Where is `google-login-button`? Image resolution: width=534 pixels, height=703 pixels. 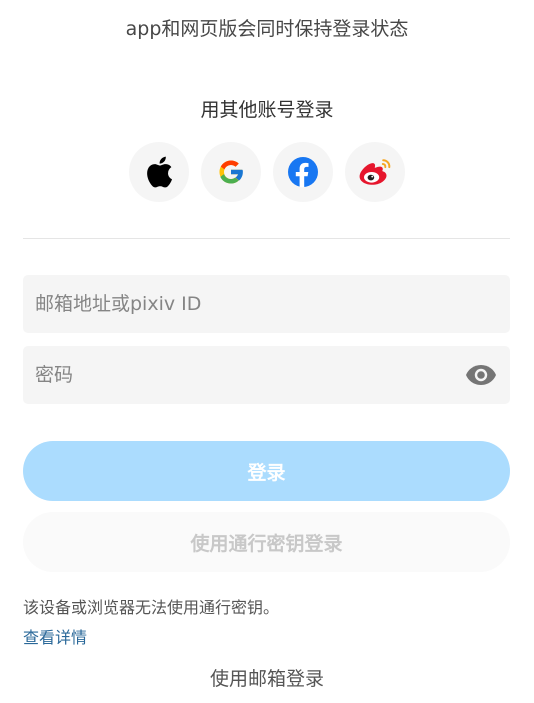
google-login-button is located at coordinates (231, 172).